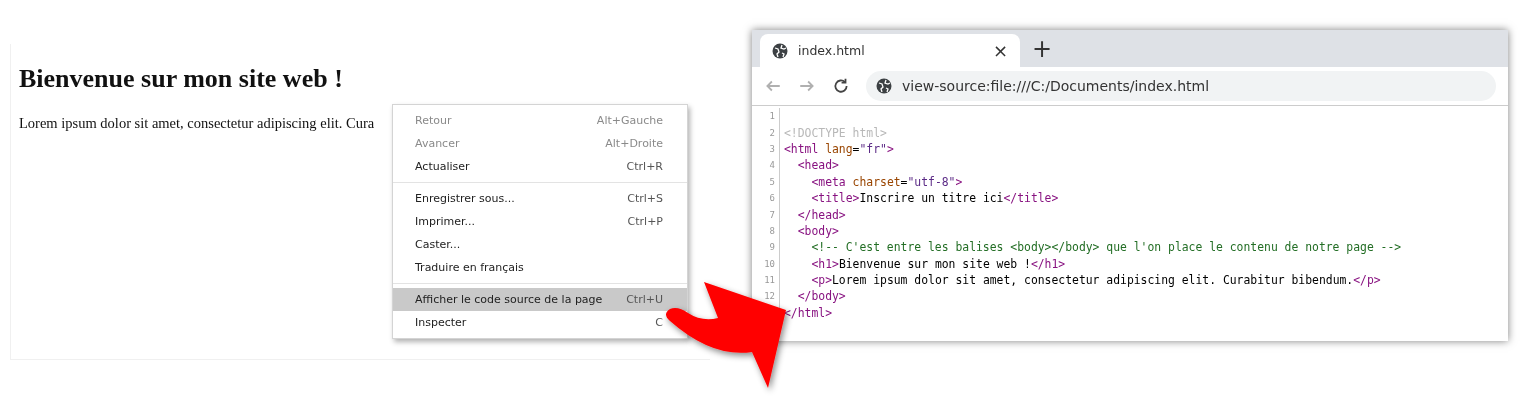 This screenshot has height=412, width=1536. What do you see at coordinates (1095, 280) in the screenshot?
I see `code-line: <p>Lorem ipsum dolor sit amet, consectetur adipiscing elit. Curabitur bibendum.</p>` at bounding box center [1095, 280].